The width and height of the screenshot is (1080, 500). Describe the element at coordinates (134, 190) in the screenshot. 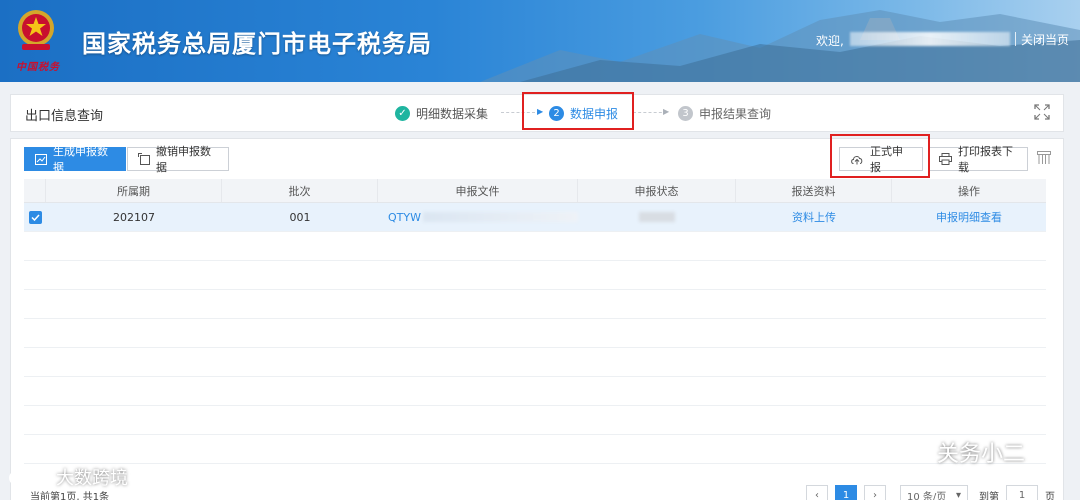

I see `column-header: 所属期` at that location.